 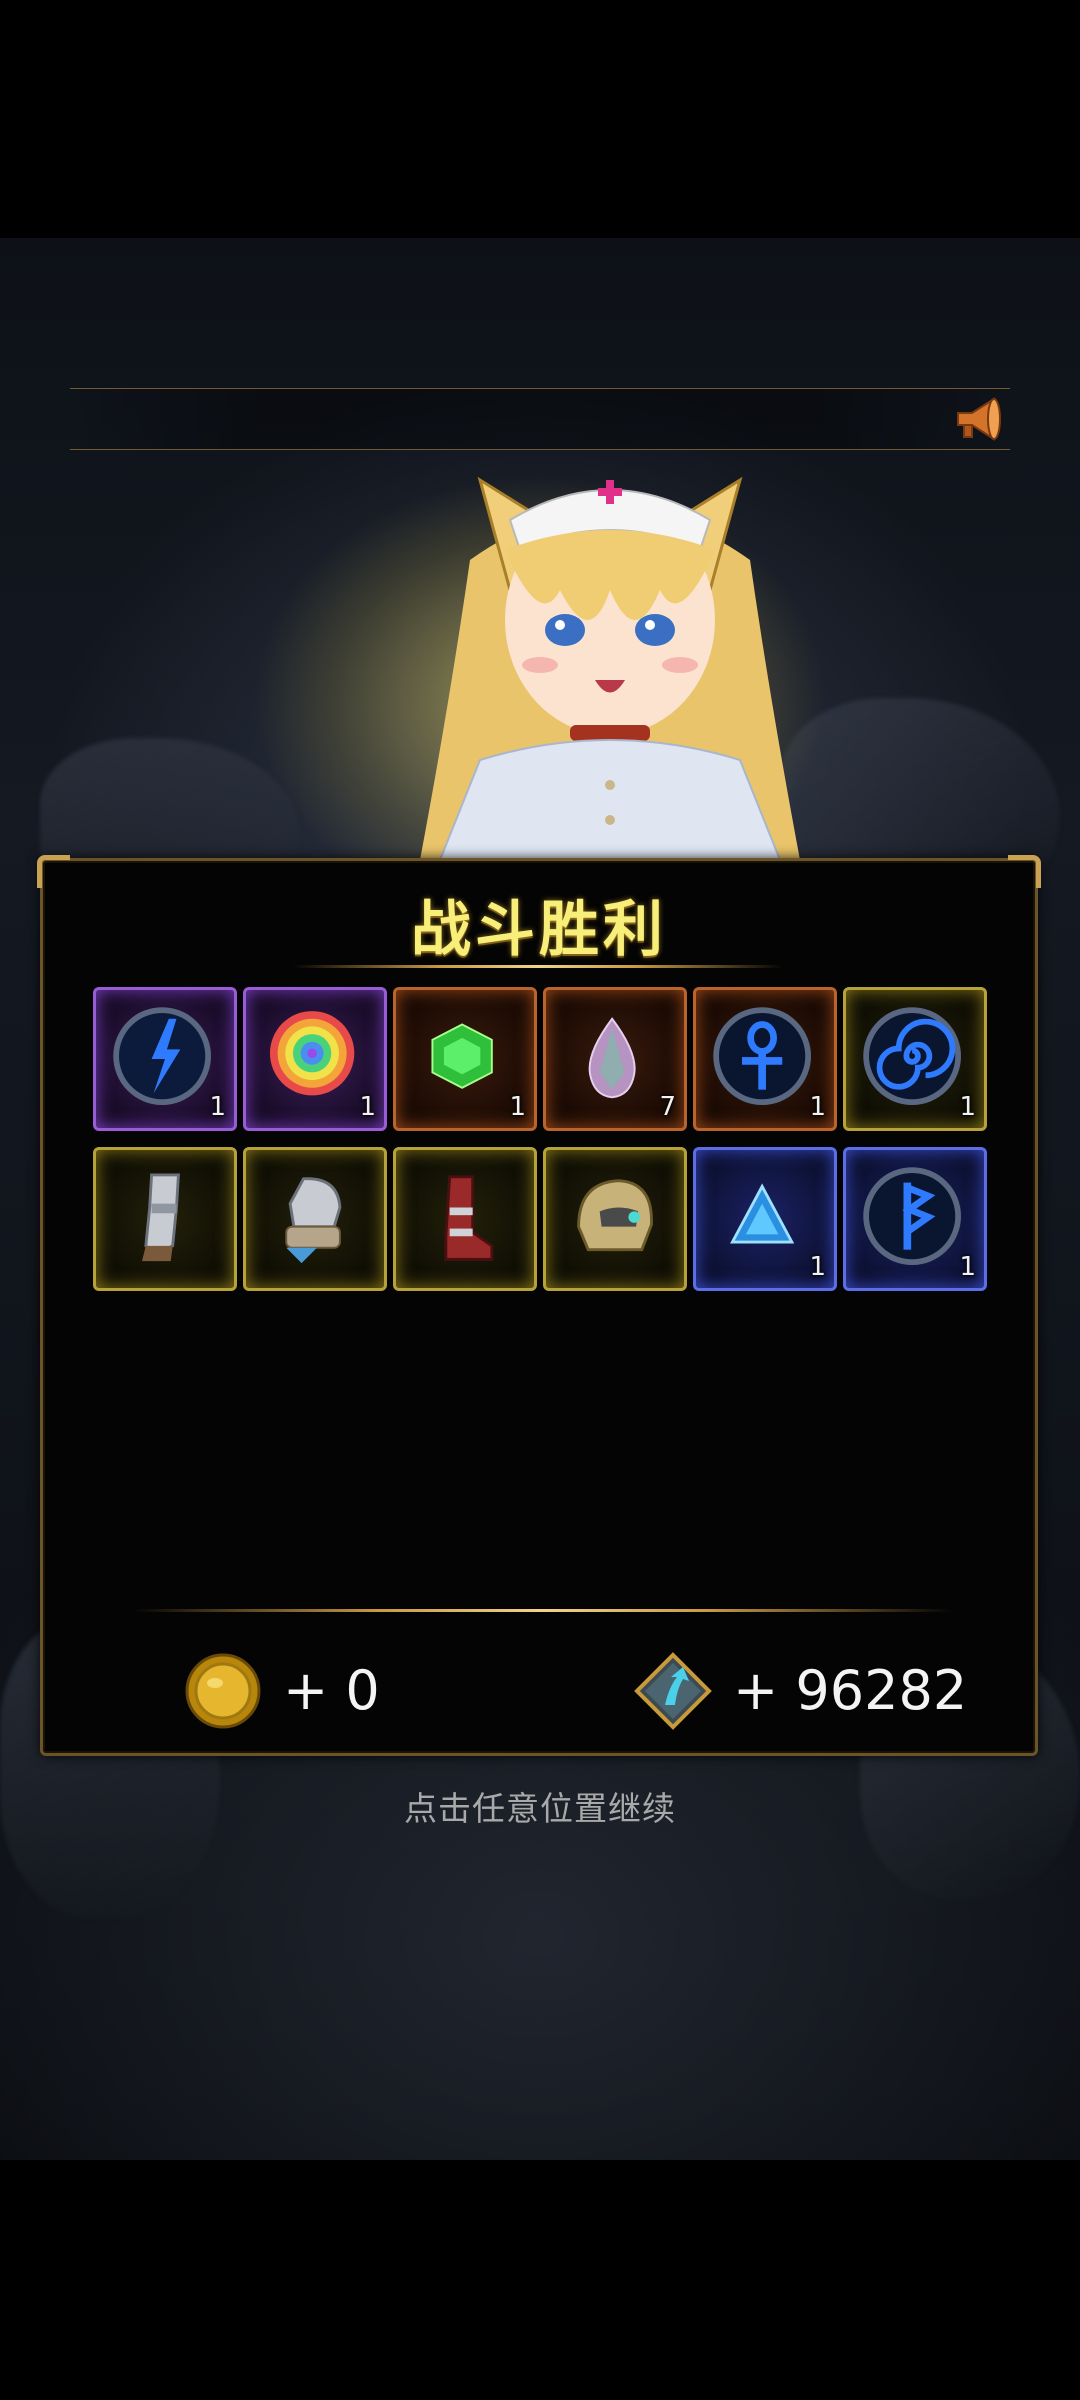 What do you see at coordinates (980, 419) in the screenshot?
I see `megaphone-icon` at bounding box center [980, 419].